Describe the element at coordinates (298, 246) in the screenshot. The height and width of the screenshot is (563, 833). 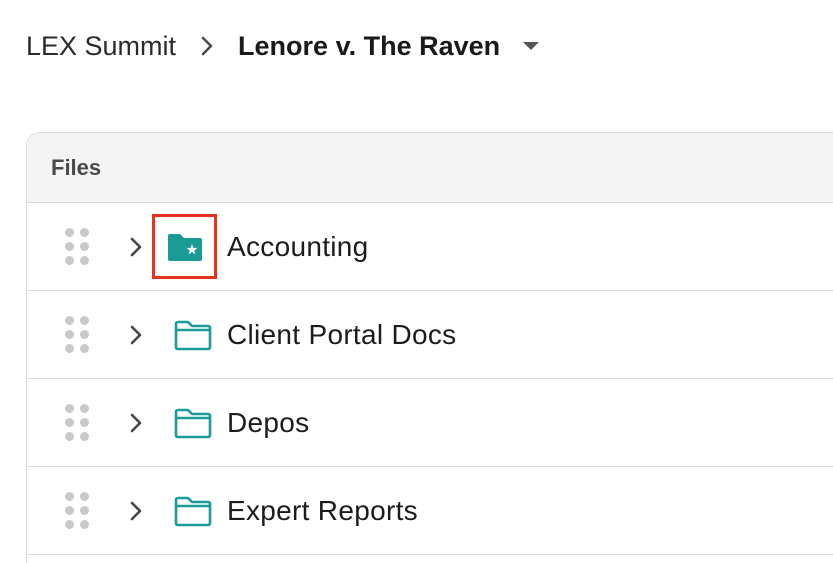
I see `file-row-label: Accounting` at that location.